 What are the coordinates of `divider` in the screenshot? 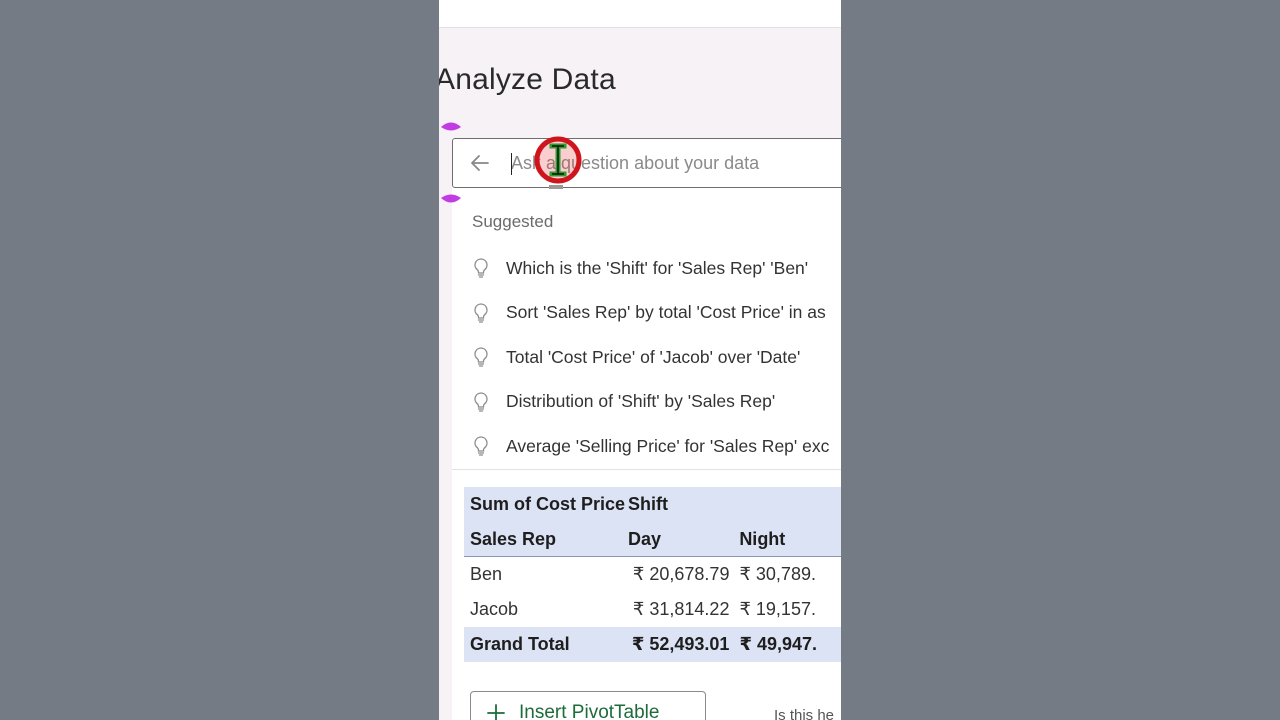 It's located at (646, 469).